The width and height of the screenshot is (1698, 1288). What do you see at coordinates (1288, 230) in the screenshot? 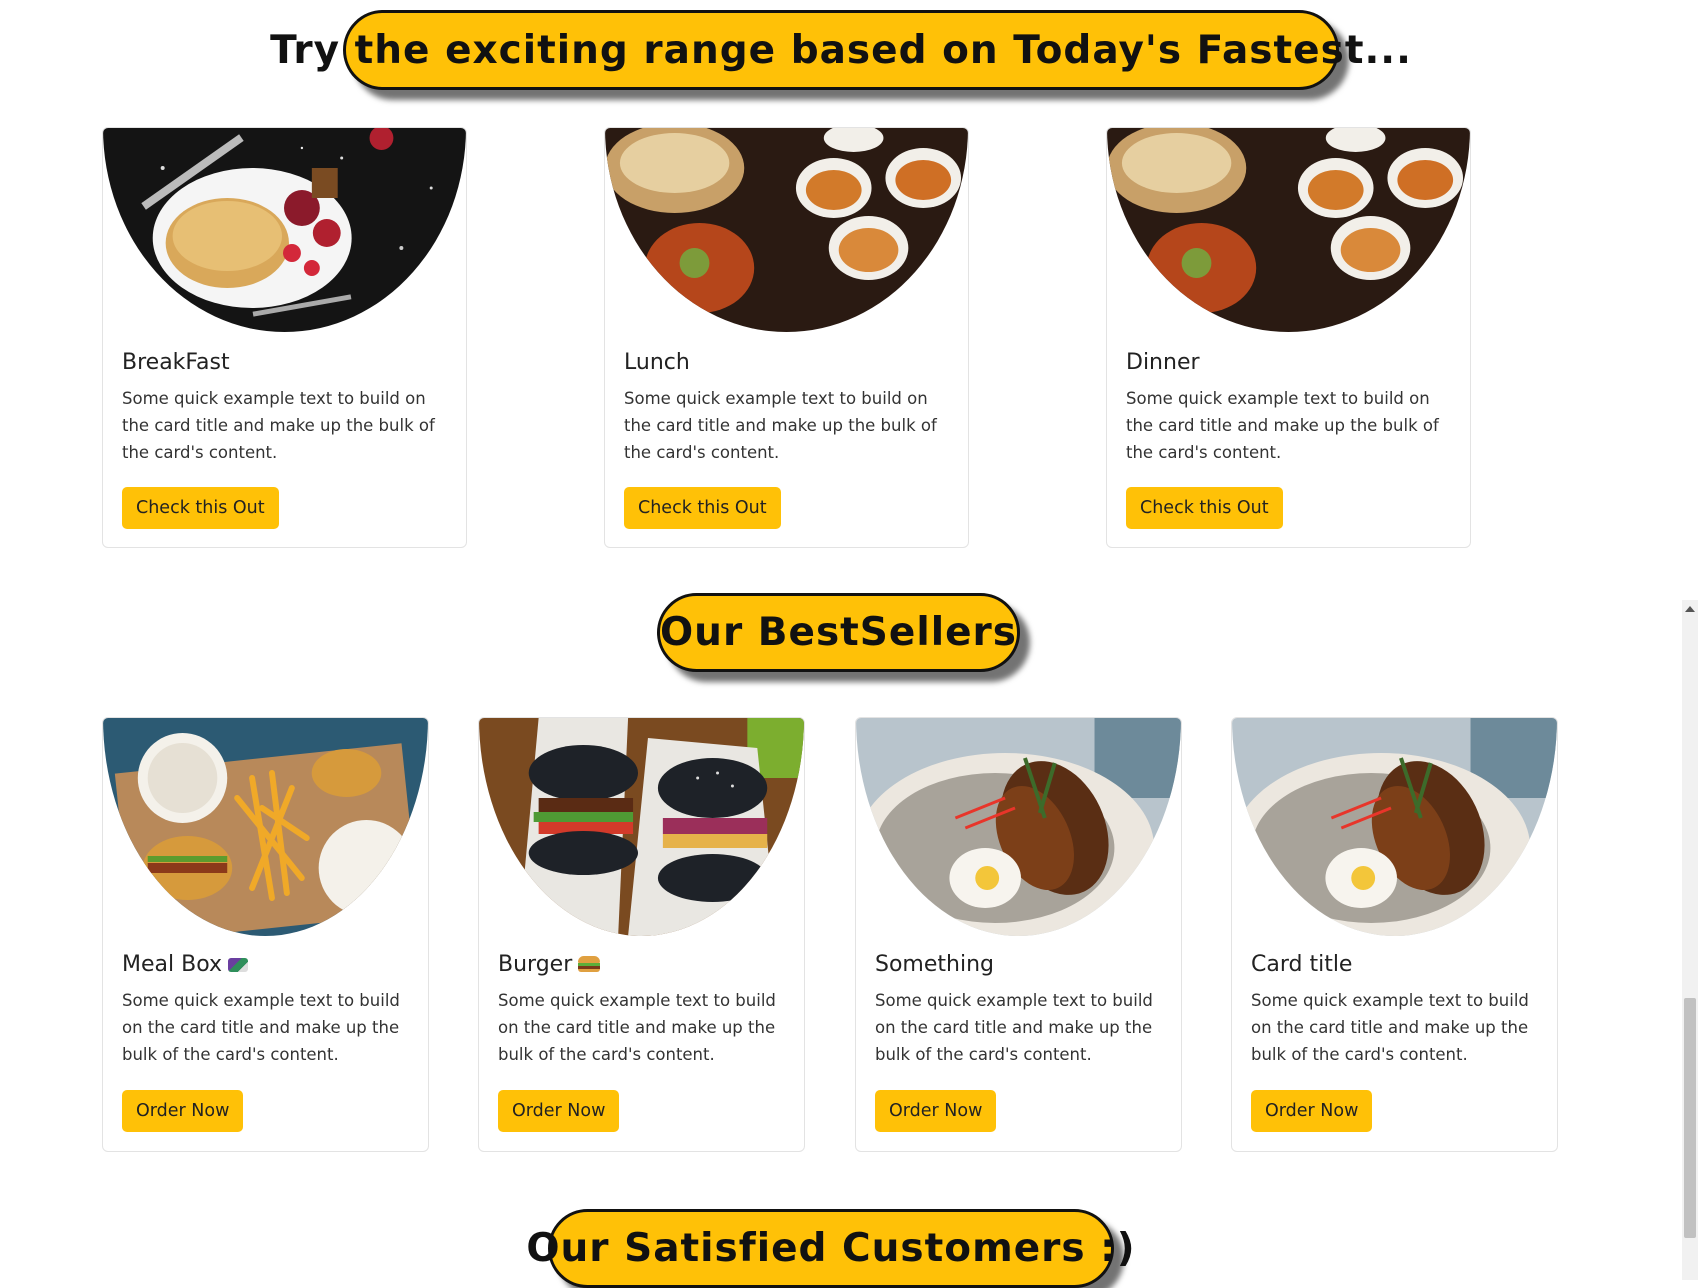
I see `dinner-image` at bounding box center [1288, 230].